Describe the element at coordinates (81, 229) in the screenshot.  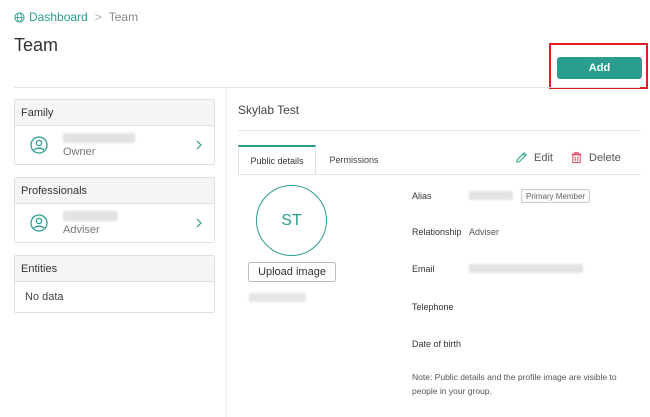
I see `professional-role: Adviser` at that location.